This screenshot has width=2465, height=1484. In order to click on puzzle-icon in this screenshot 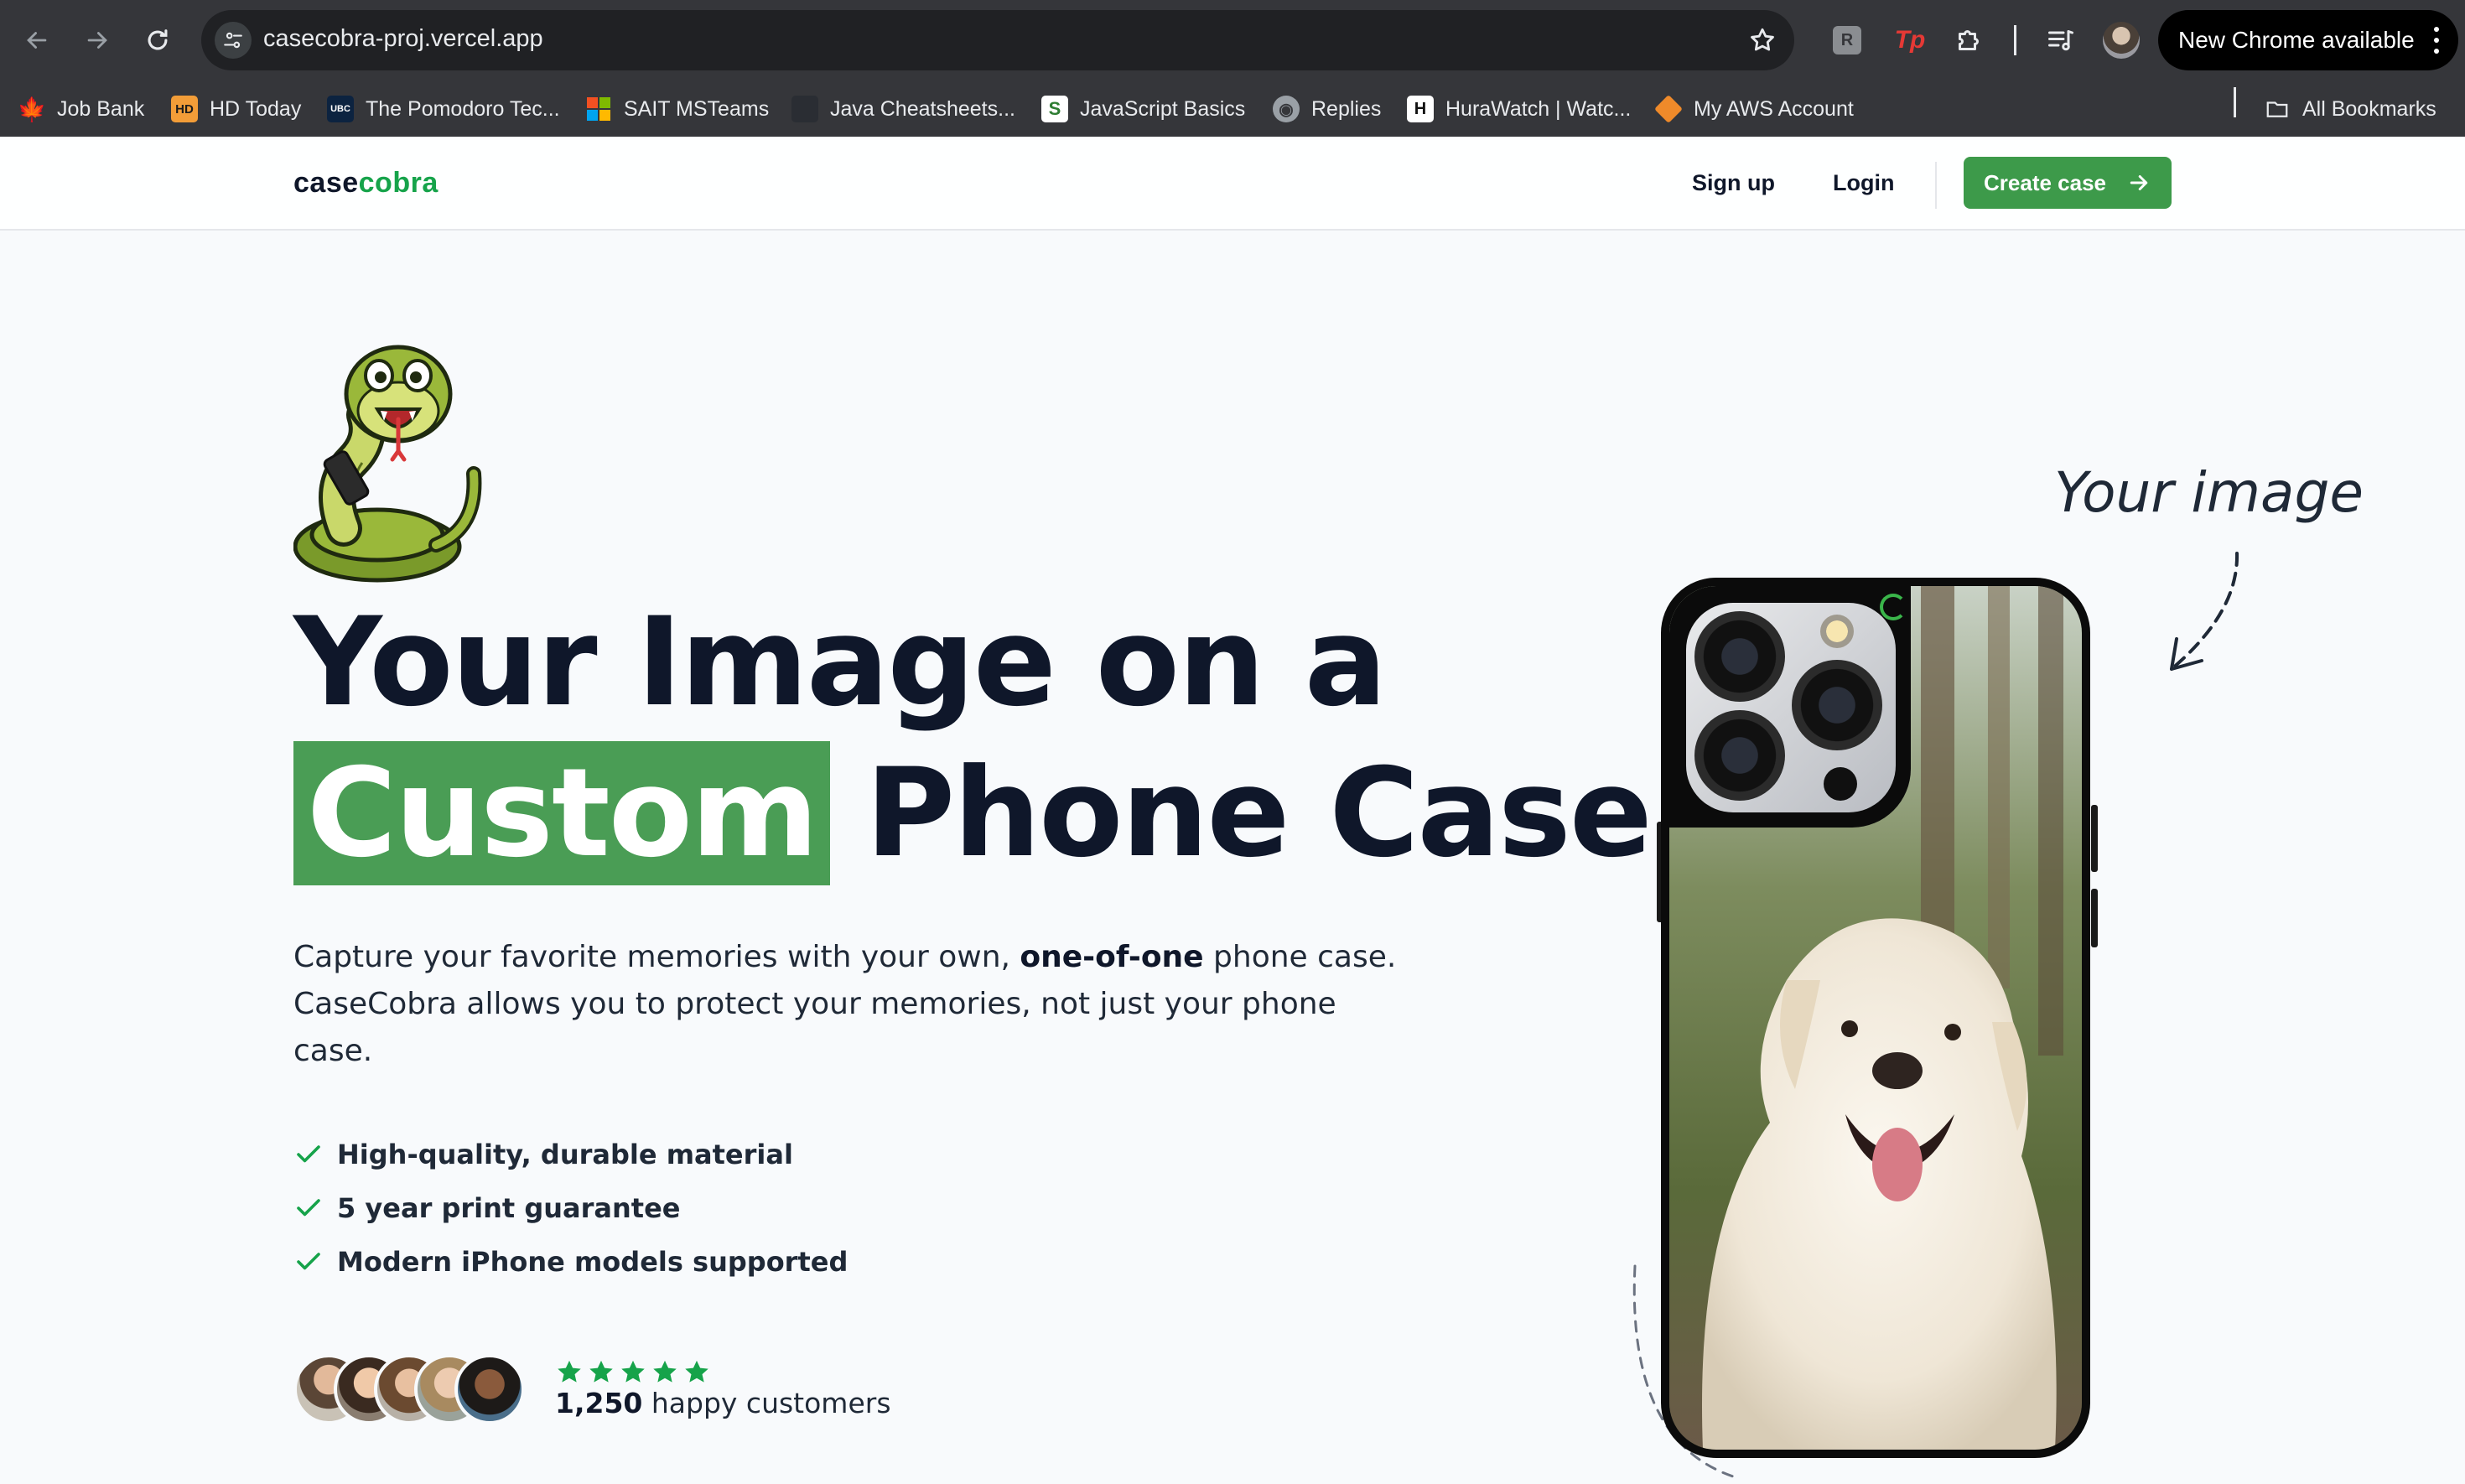, I will do `click(1969, 40)`.